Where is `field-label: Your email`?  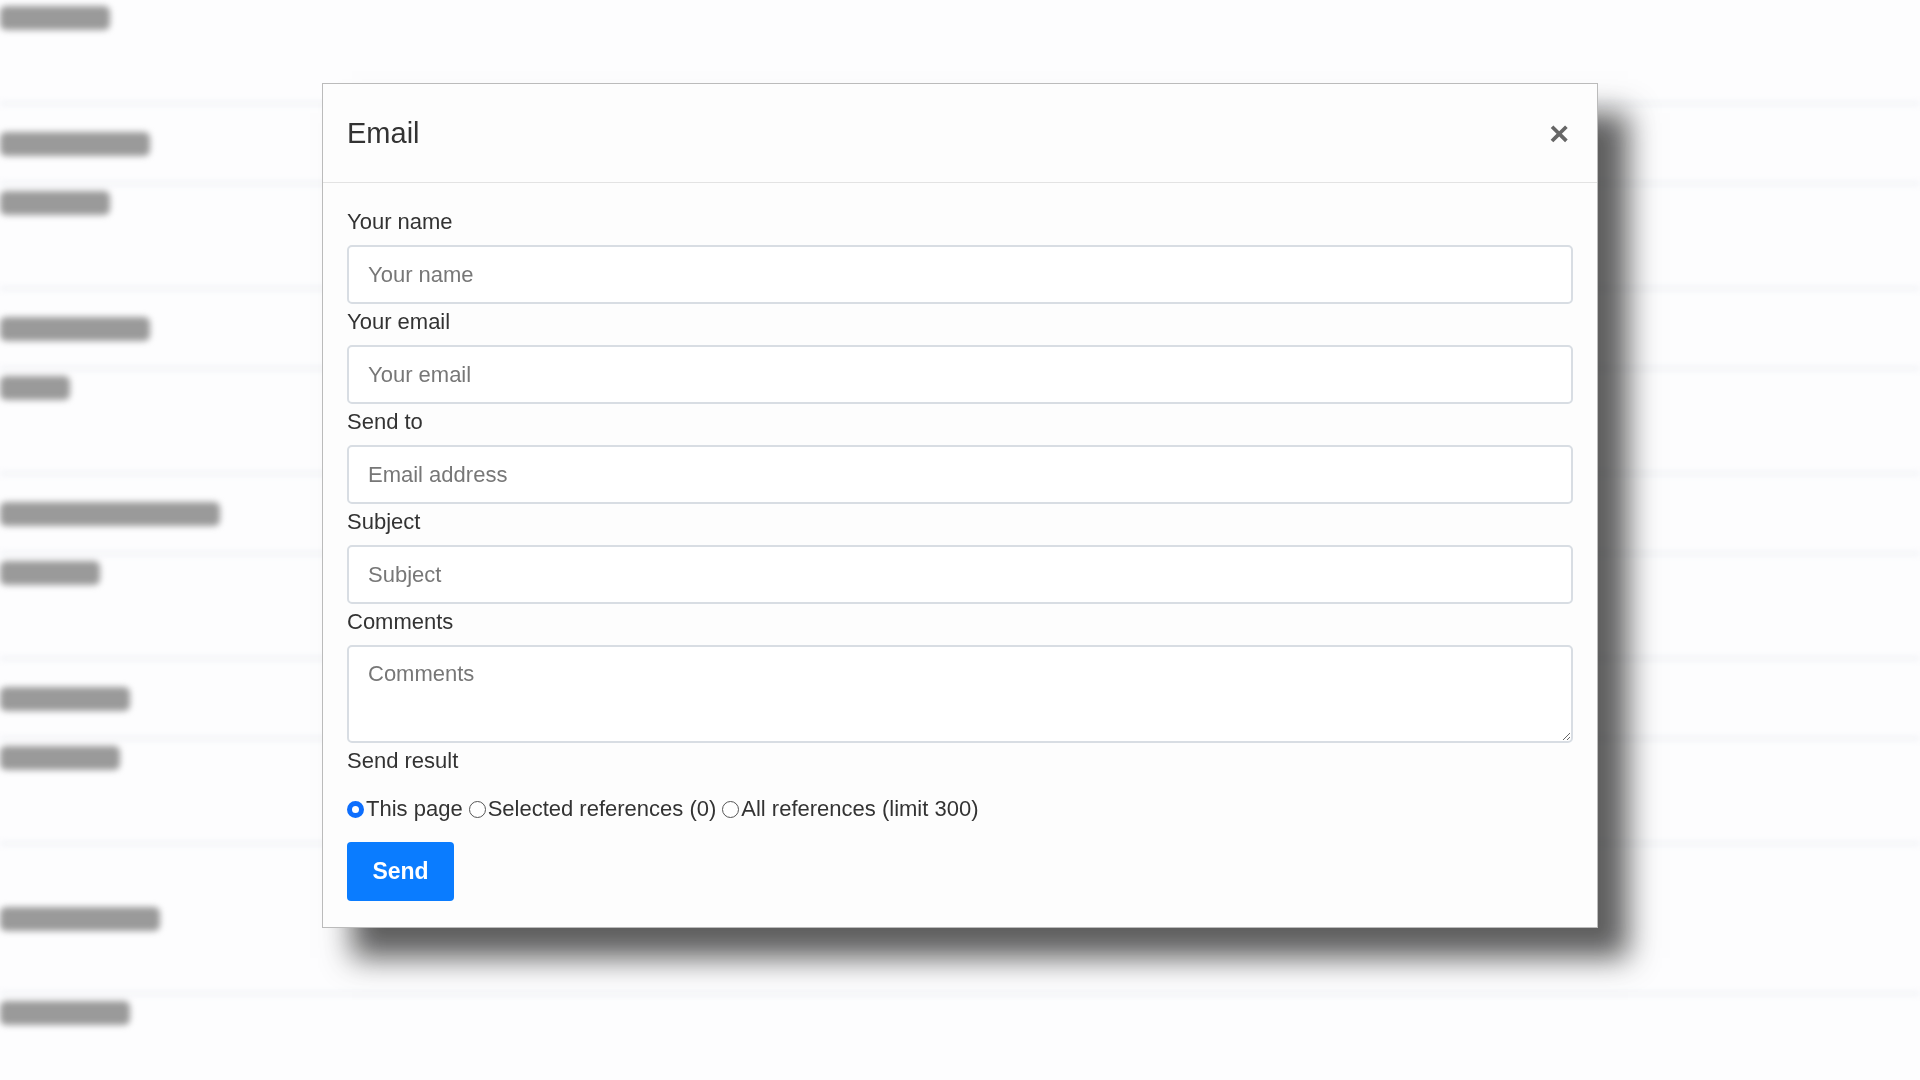
field-label: Your email is located at coordinates (399, 322).